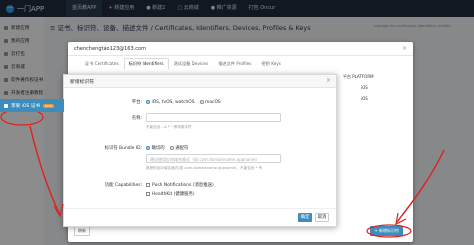 This screenshot has height=245, width=474. I want to click on healthkit-checkbox: HealthKit (健康服务), so click(170, 194).